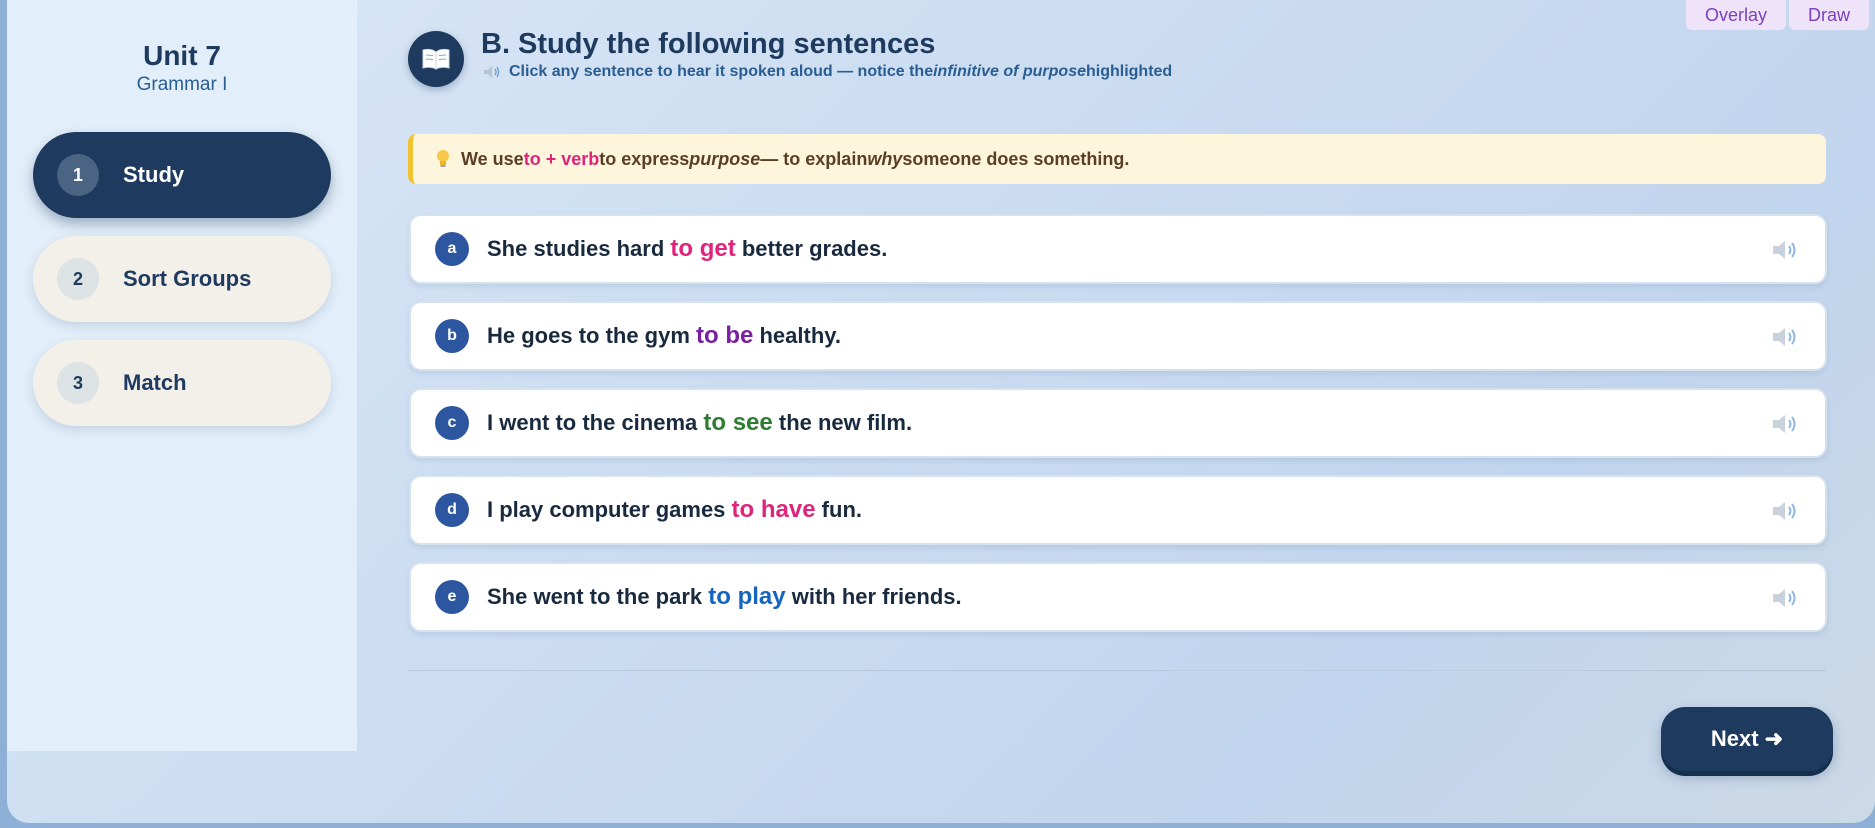 The height and width of the screenshot is (828, 1875). I want to click on sidebar-item-label: Match, so click(155, 382).